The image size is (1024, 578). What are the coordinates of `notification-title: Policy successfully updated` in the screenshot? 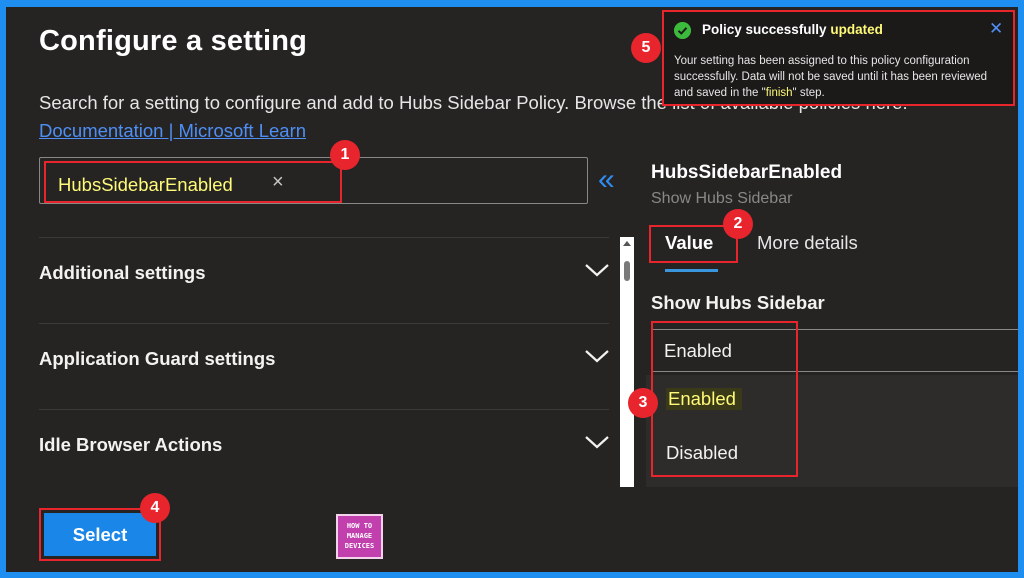 It's located at (792, 29).